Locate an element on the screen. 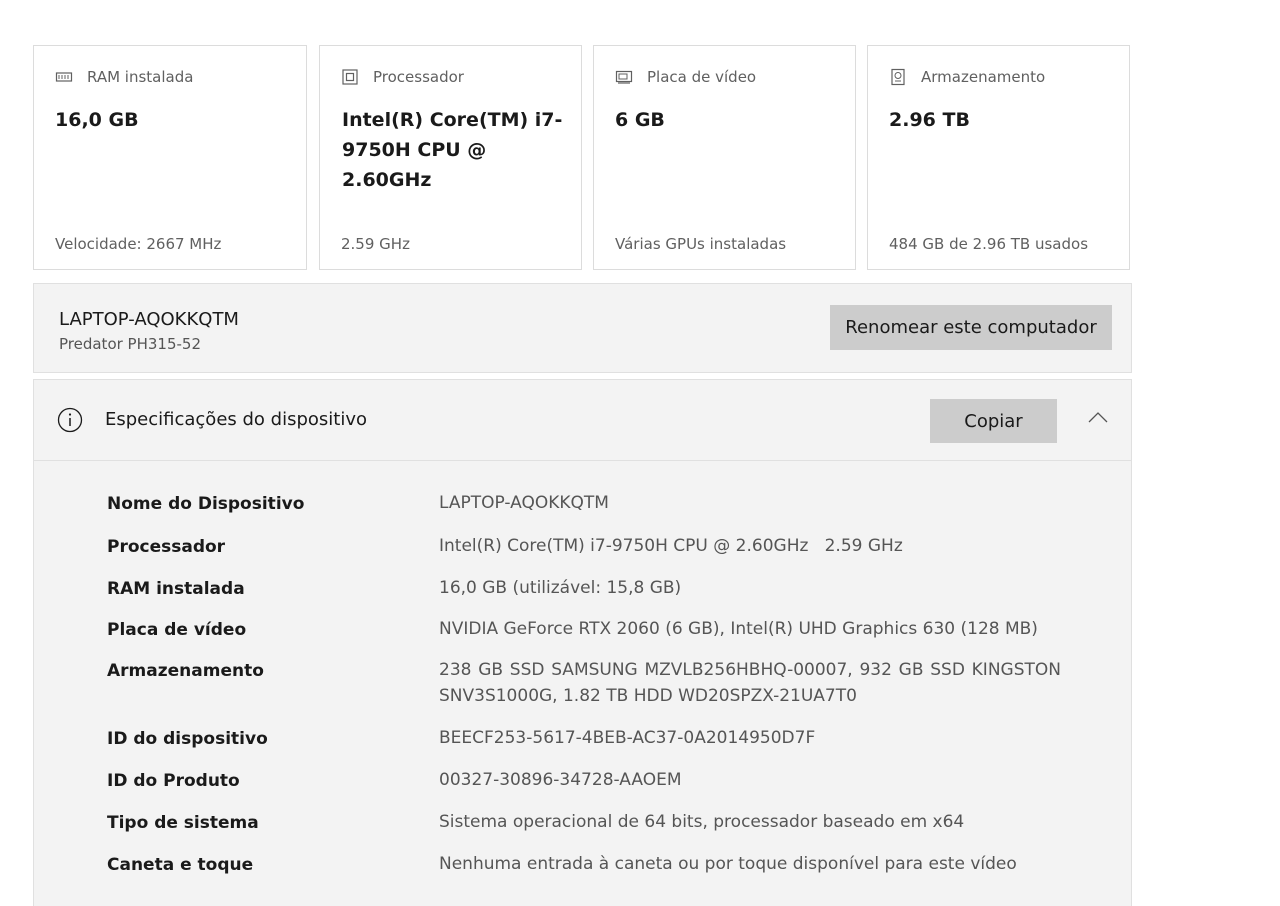 This screenshot has width=1280, height=906. info-icon is located at coordinates (70, 420).